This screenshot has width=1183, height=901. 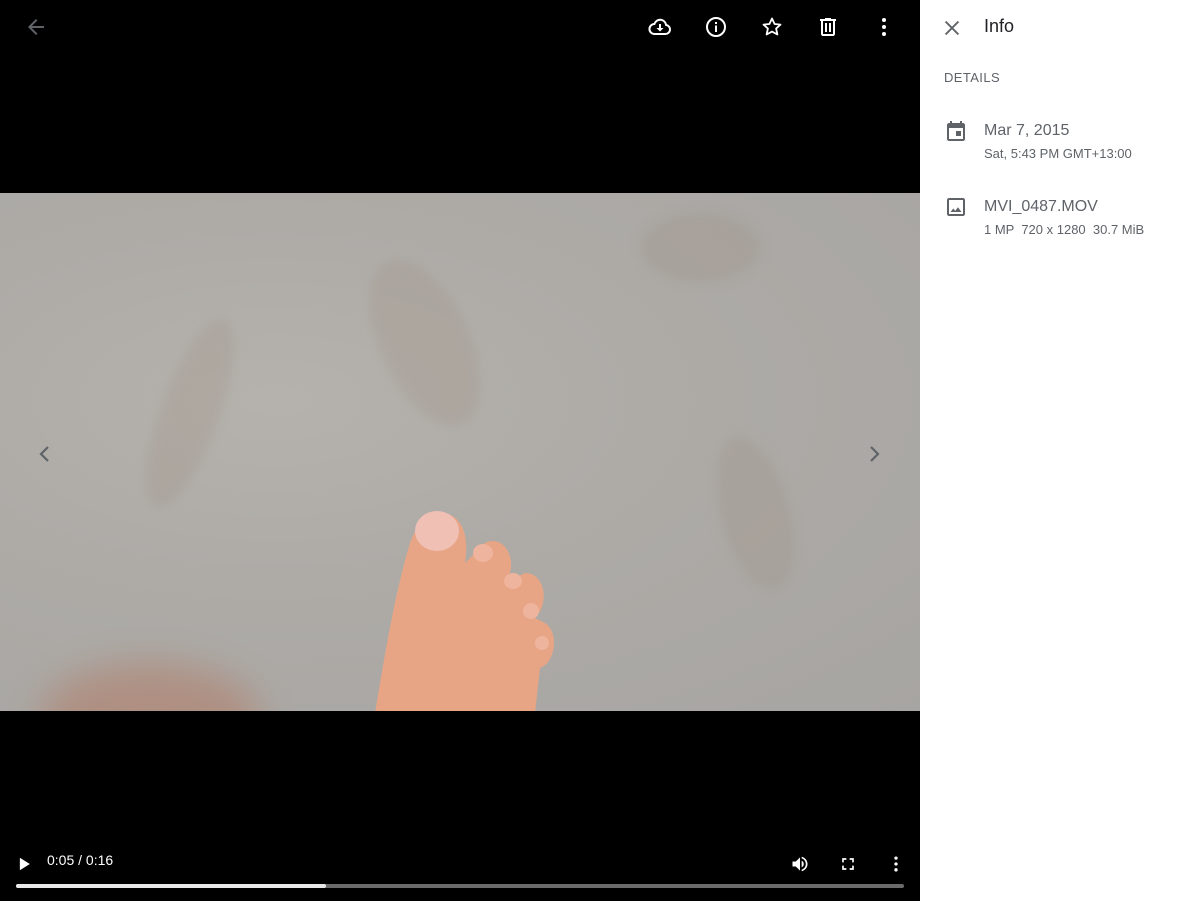 I want to click on next-button, so click(x=874, y=454).